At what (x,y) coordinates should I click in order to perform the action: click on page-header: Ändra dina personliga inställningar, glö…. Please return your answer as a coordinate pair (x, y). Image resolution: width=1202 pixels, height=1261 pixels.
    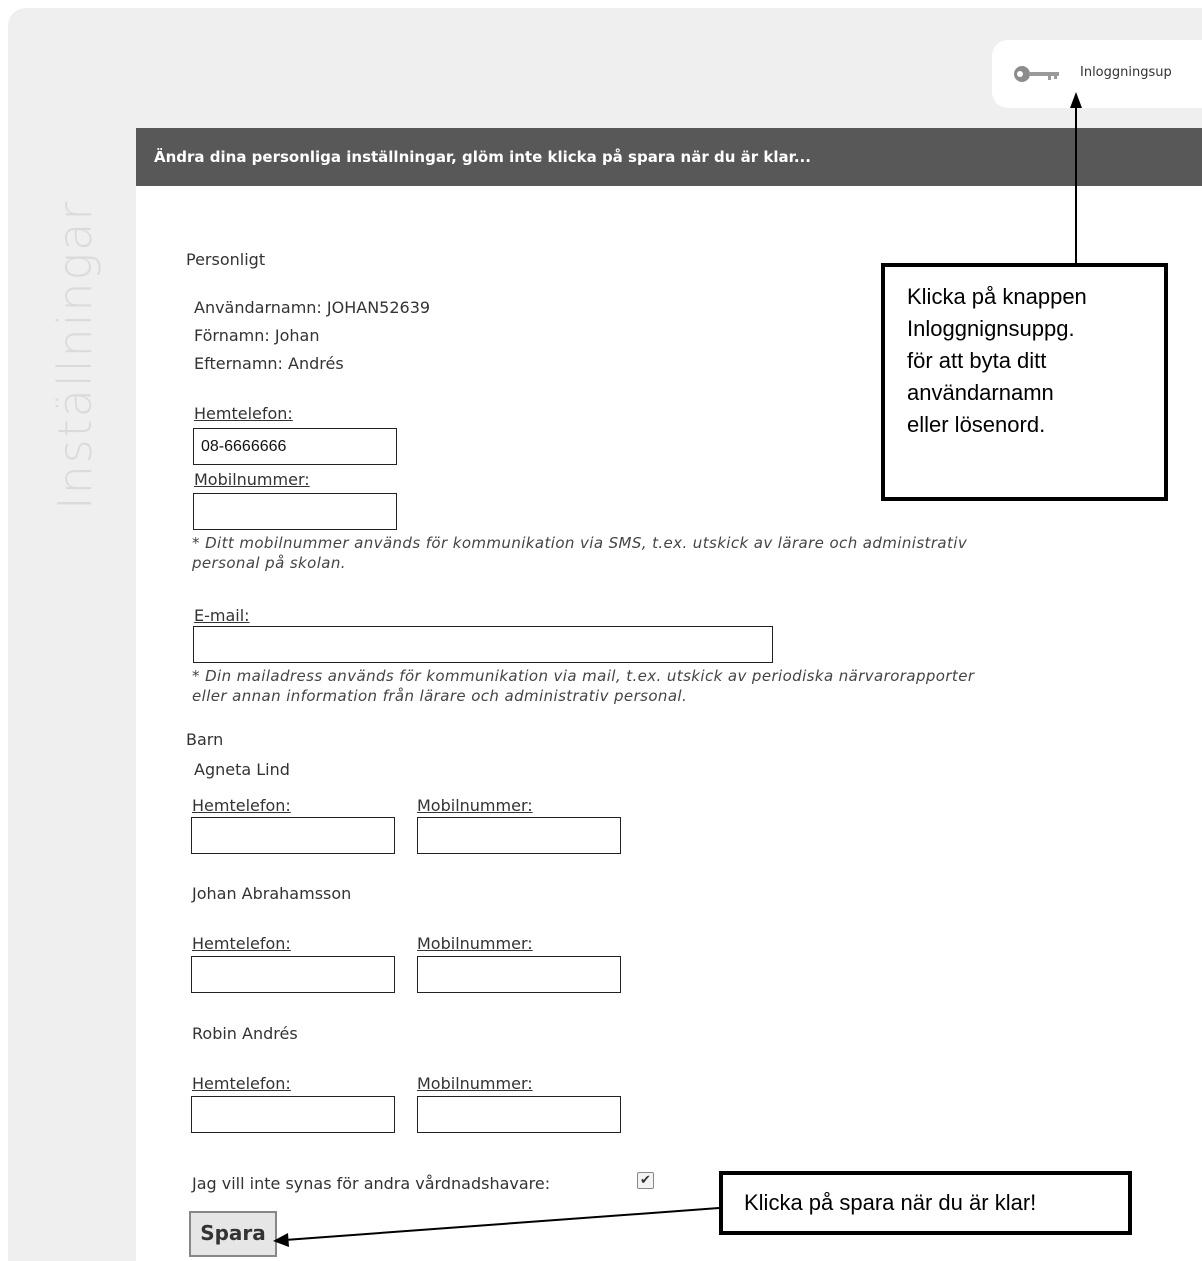
    Looking at the image, I should click on (669, 157).